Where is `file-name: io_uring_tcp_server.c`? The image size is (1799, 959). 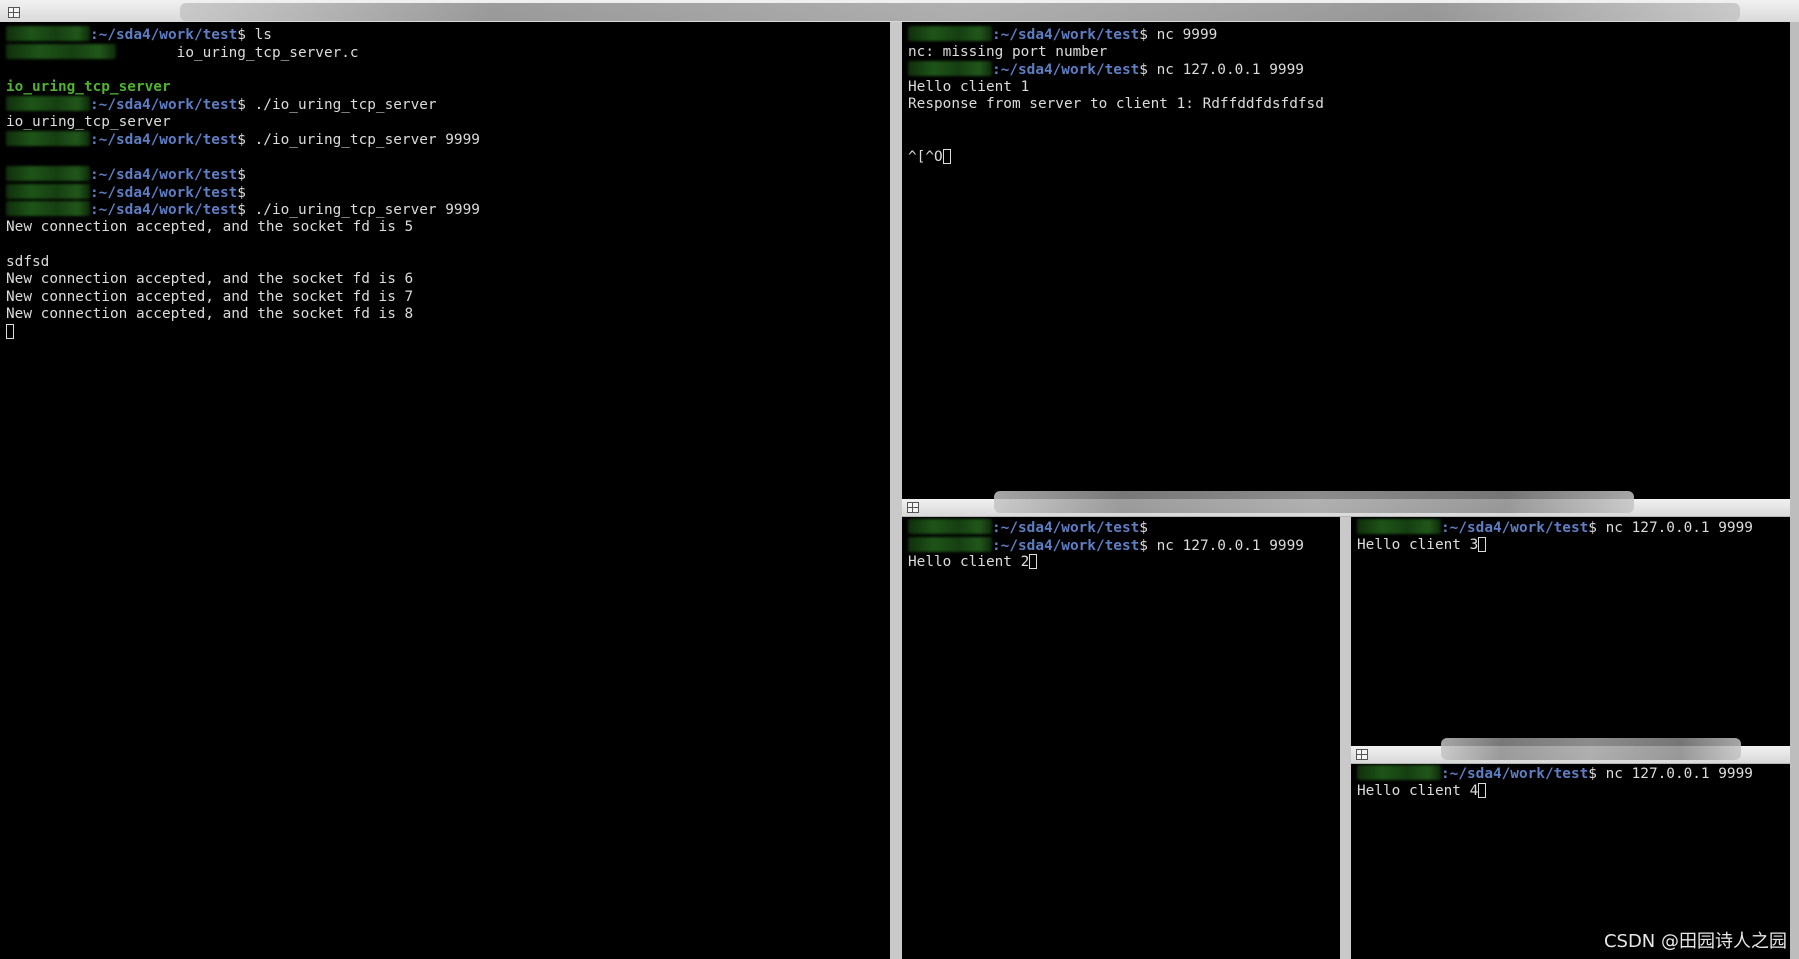
file-name: io_uring_tcp_server.c is located at coordinates (267, 52).